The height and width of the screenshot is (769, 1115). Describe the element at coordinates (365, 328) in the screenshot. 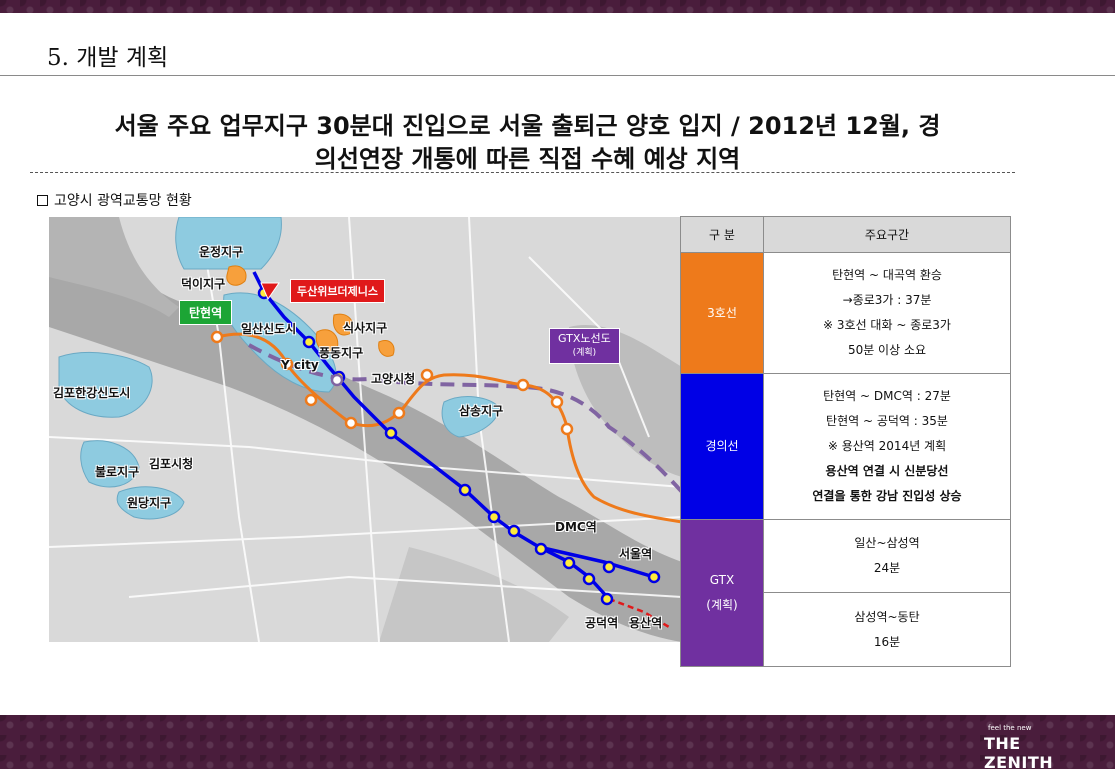

I see `label-siksa: 식사지구` at that location.